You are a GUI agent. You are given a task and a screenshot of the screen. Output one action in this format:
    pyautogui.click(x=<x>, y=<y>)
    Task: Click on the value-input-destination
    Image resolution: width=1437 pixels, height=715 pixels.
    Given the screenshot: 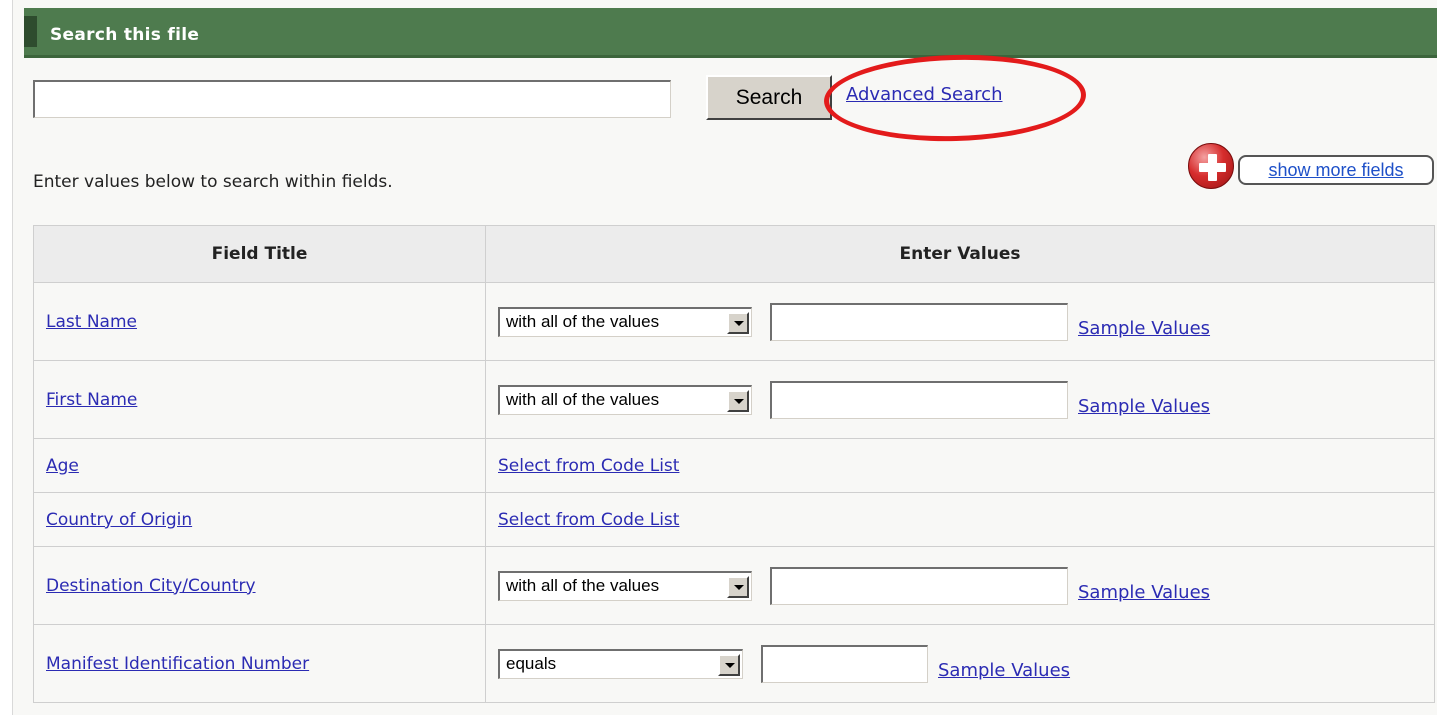 What is the action you would take?
    pyautogui.click(x=919, y=585)
    